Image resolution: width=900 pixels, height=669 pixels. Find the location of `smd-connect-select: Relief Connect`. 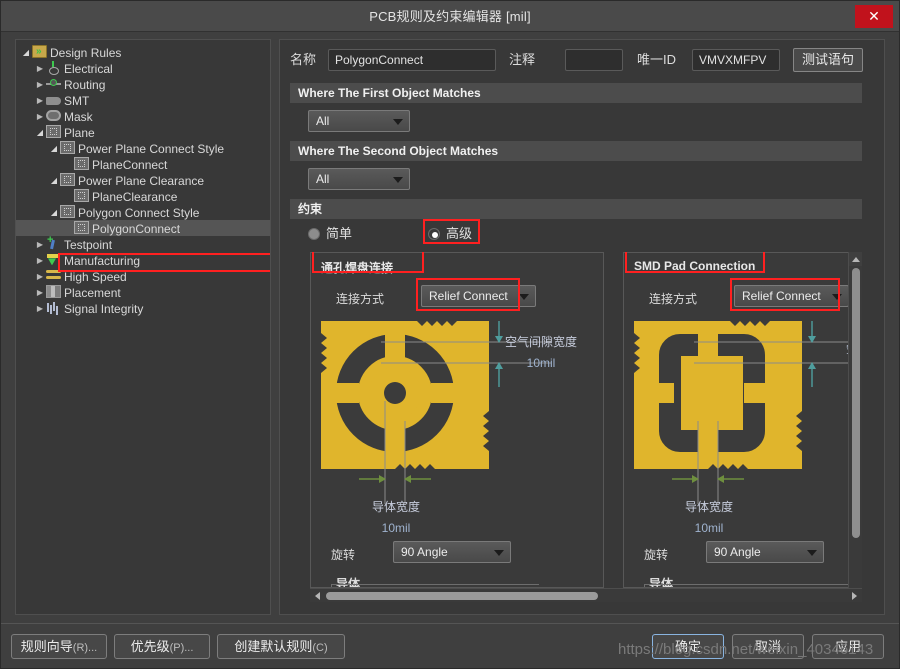

smd-connect-select: Relief Connect is located at coordinates (791, 296).